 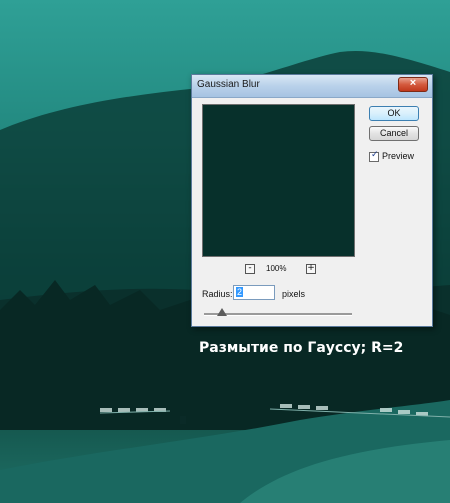 I want to click on radius-slider-thumb, so click(x=222, y=312).